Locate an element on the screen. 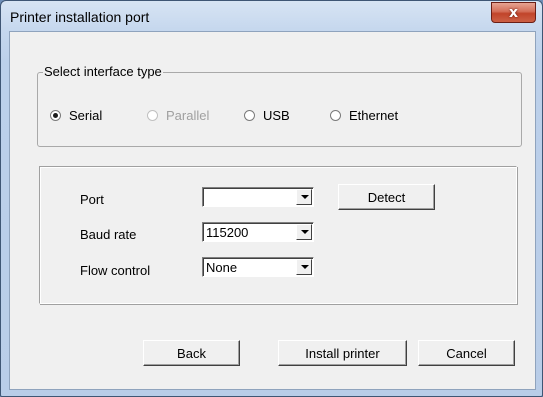  radio-serial-indicator is located at coordinates (55, 115).